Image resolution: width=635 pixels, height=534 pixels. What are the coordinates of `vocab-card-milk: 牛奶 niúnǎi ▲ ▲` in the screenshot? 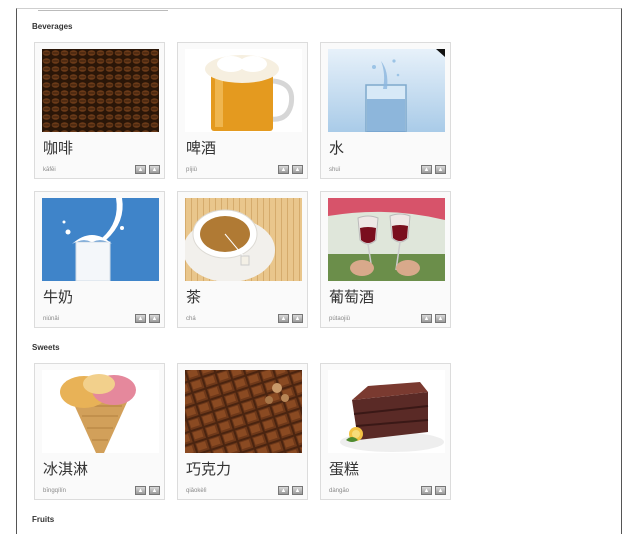 It's located at (99, 259).